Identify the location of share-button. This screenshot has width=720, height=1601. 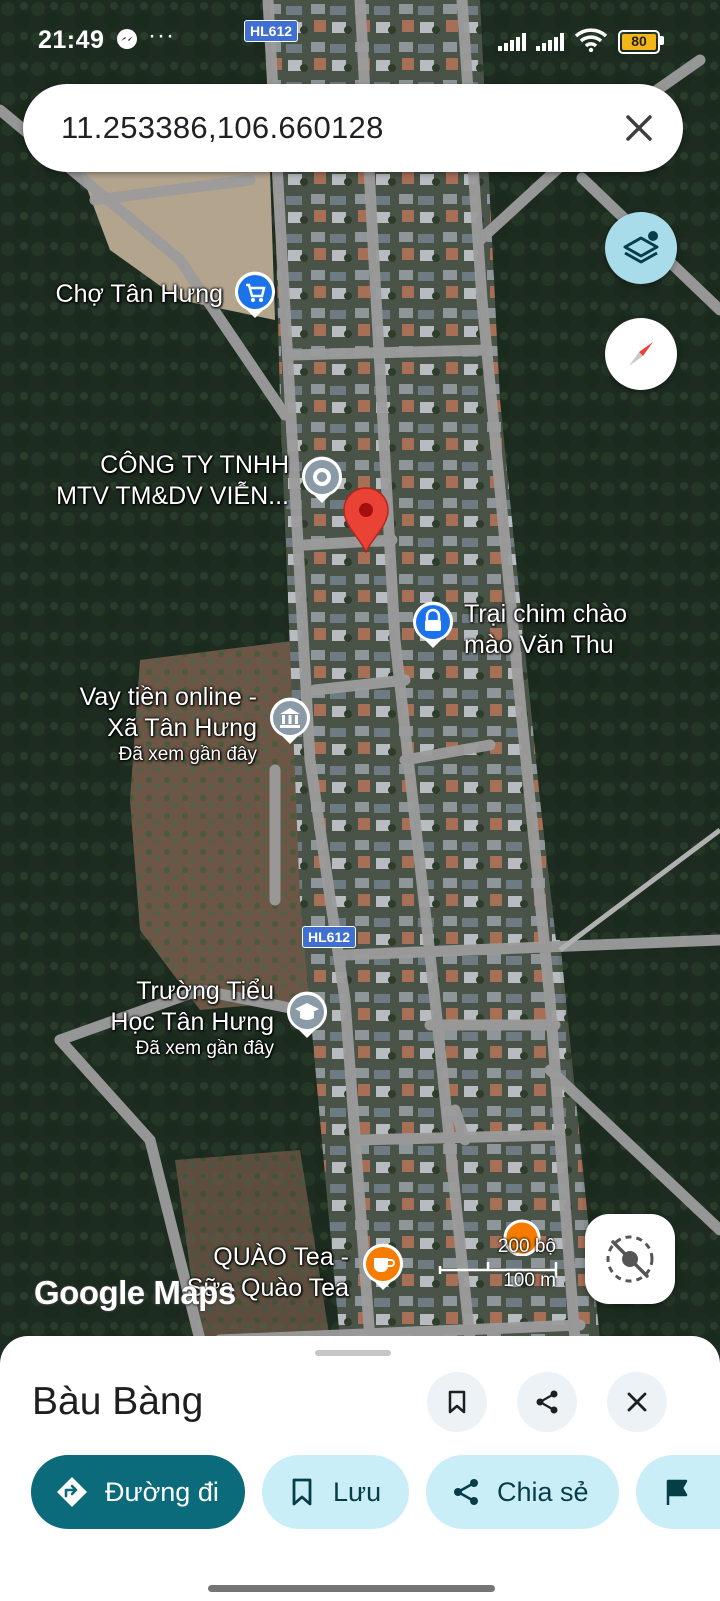
(547, 1402).